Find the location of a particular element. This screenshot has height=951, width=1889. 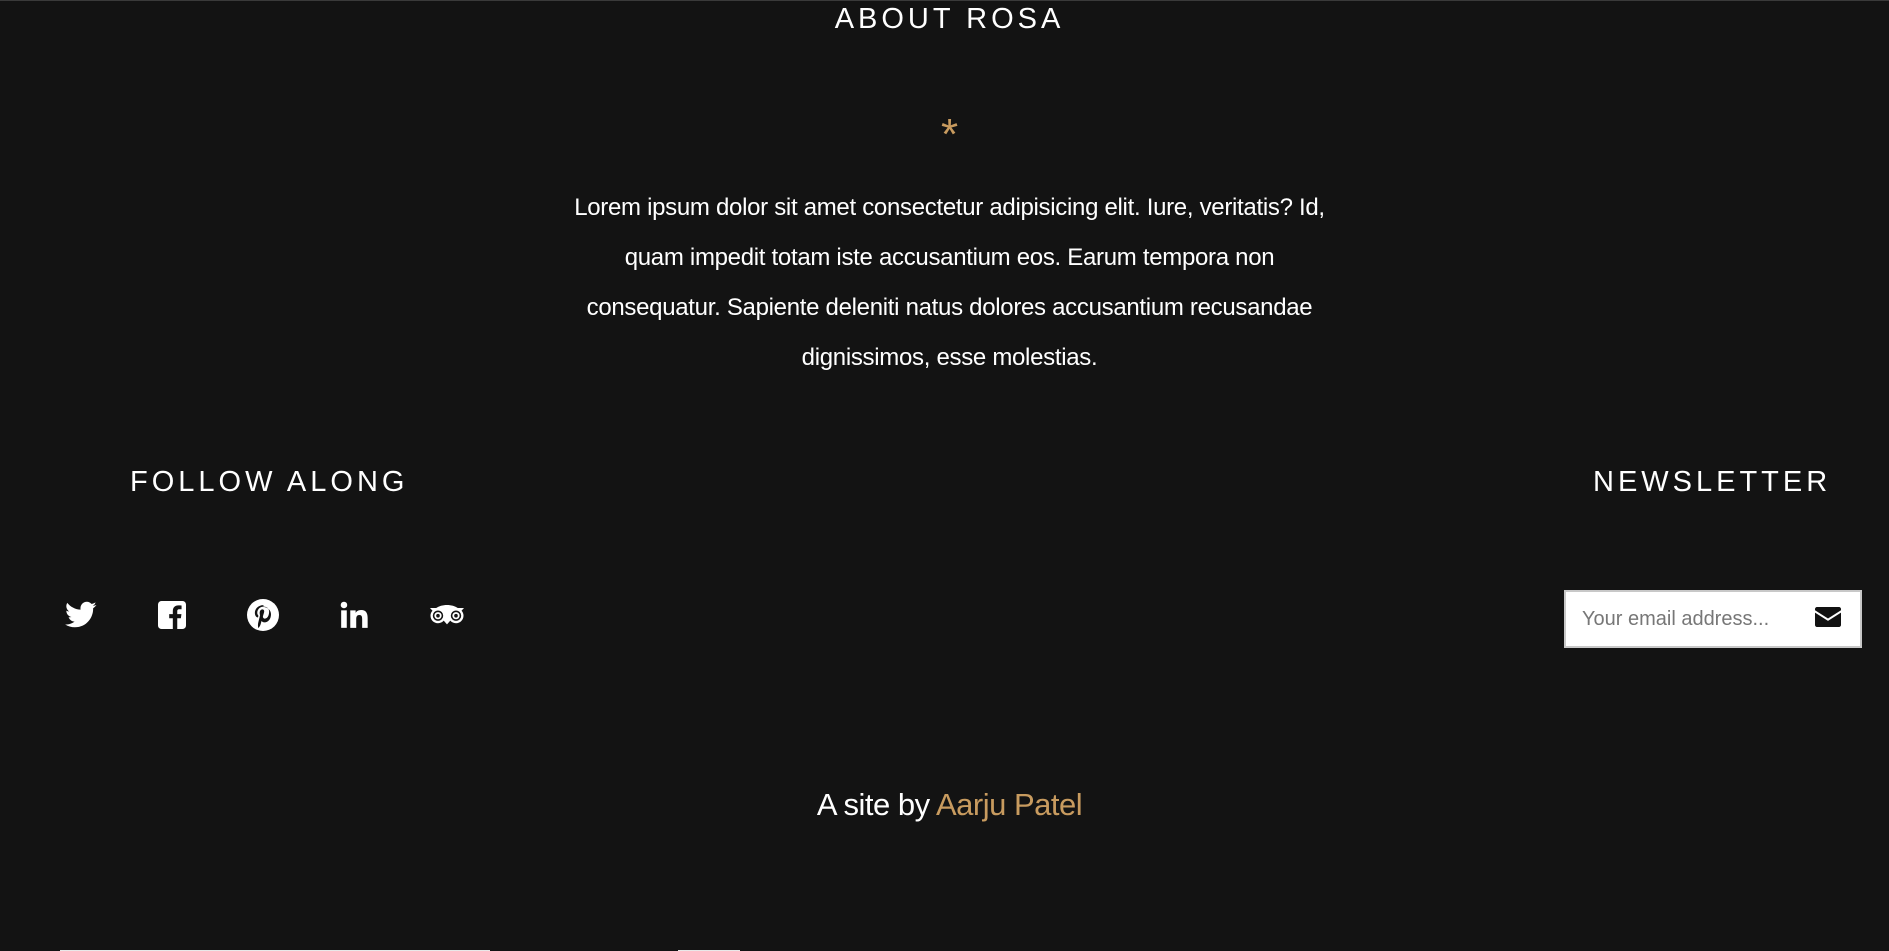

subscribe-button is located at coordinates (1828, 619).